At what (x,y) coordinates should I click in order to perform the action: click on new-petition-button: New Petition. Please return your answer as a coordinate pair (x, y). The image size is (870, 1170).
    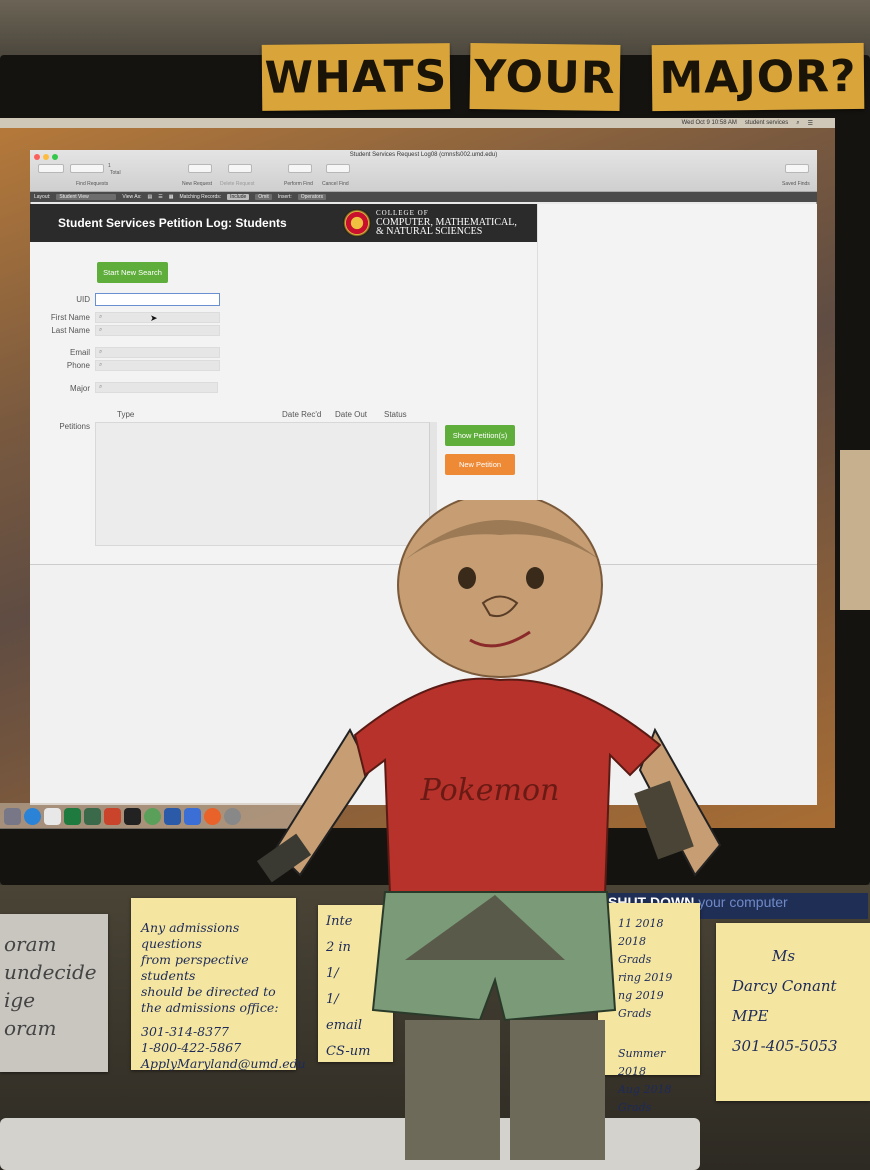
    Looking at the image, I should click on (480, 464).